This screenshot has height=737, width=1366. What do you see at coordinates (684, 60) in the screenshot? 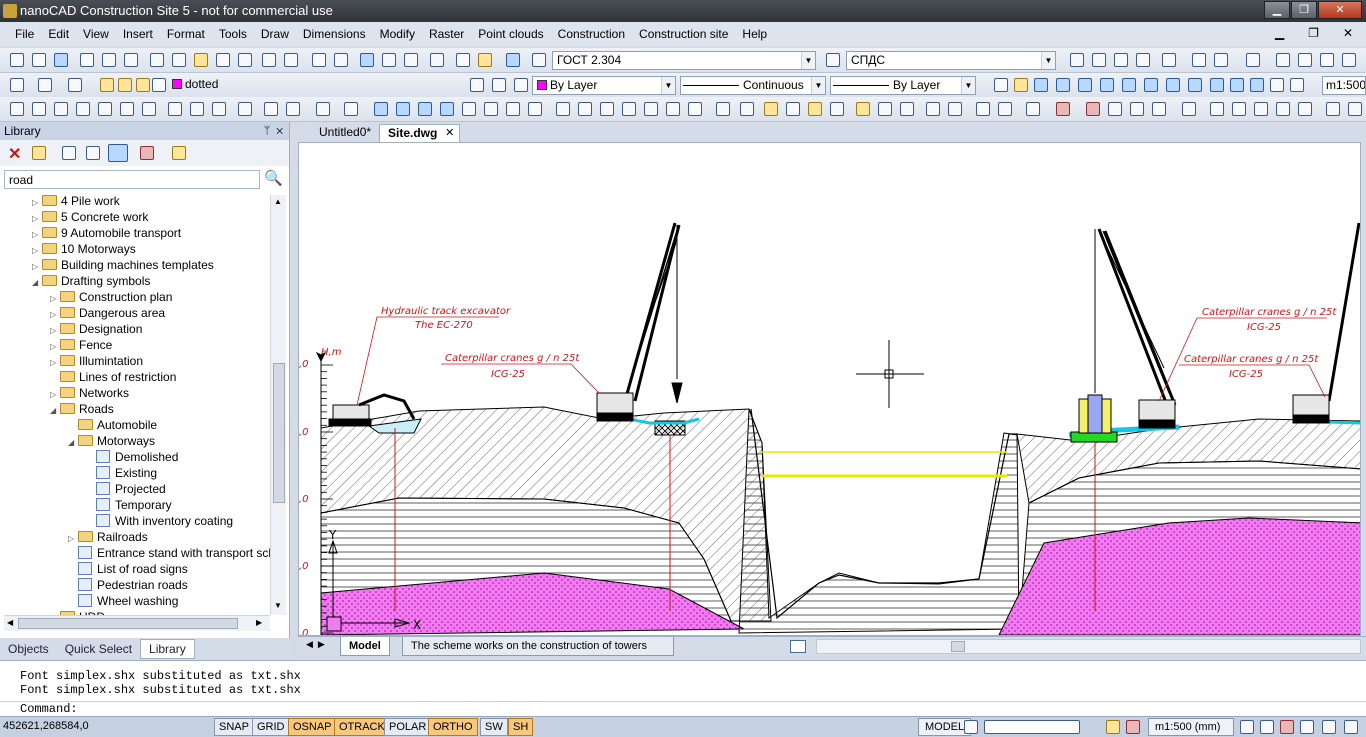
I see `text-style-select: ГОСТ 2.304 ▼` at bounding box center [684, 60].